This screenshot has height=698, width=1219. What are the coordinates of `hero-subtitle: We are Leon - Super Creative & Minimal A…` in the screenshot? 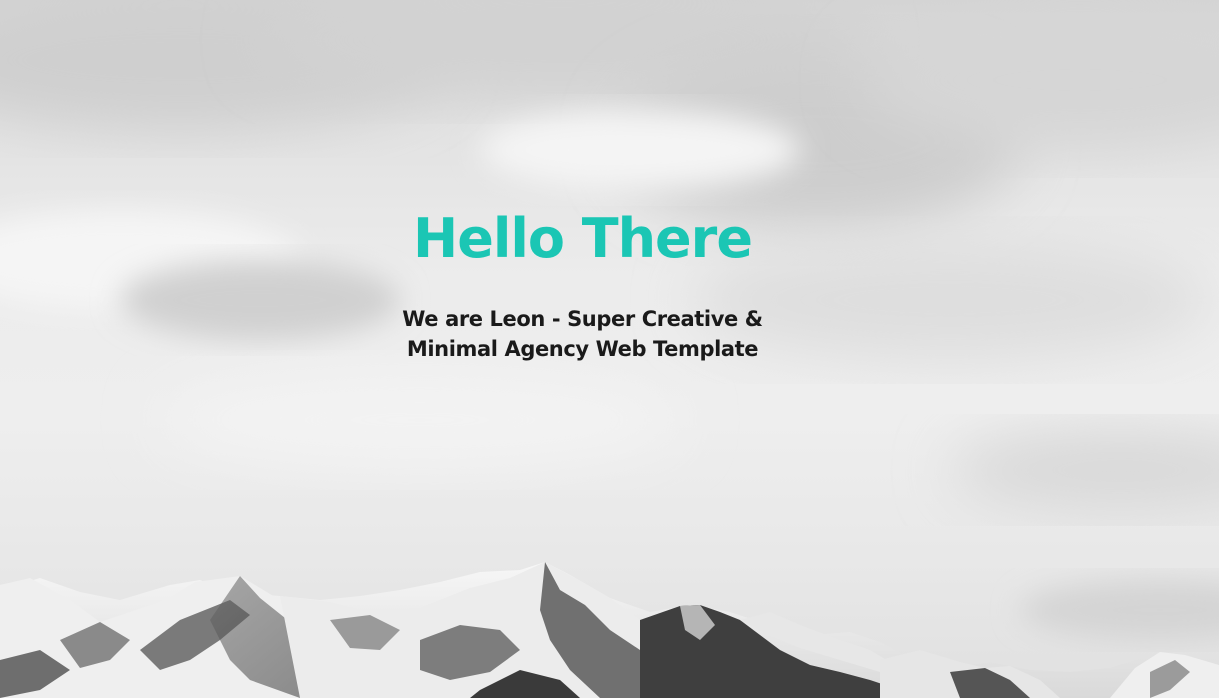 It's located at (582, 334).